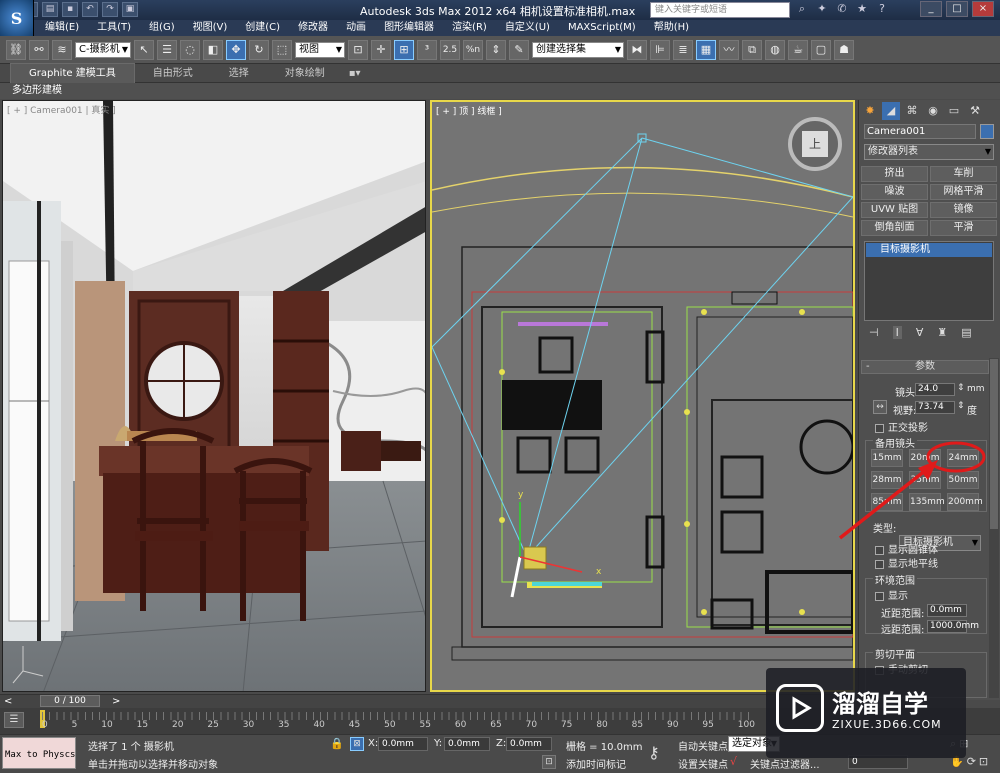  What do you see at coordinates (116, 701) in the screenshot?
I see `time-slider-next-icon: >` at bounding box center [116, 701].